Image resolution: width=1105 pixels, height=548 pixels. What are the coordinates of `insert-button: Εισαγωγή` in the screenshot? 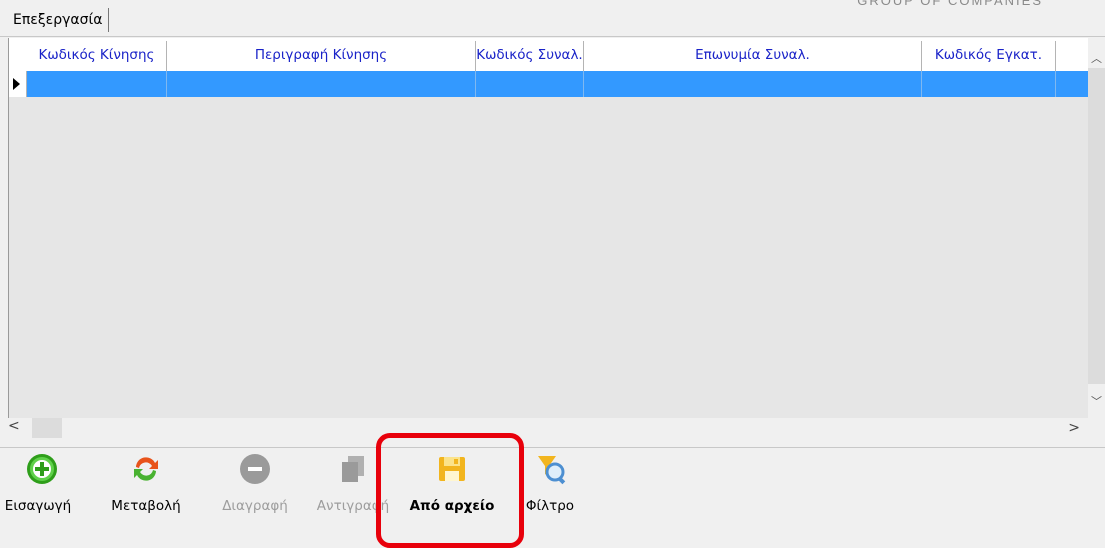 It's located at (38, 484).